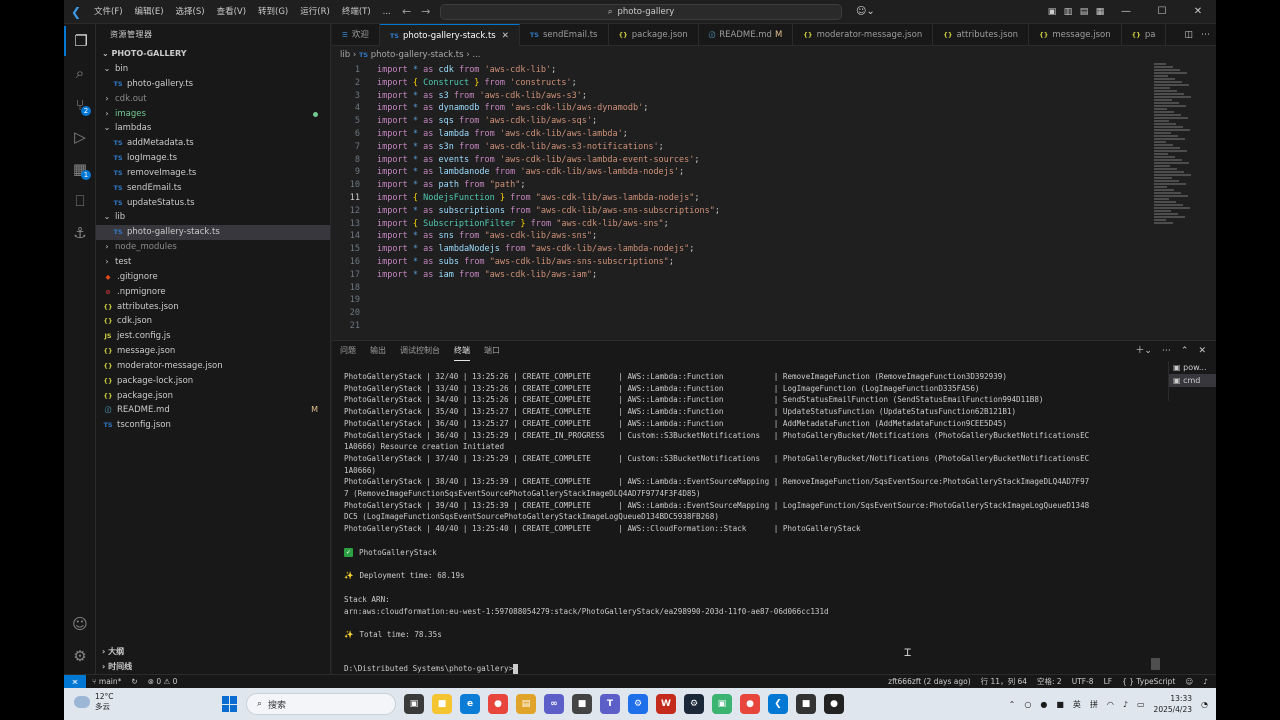 The image size is (1280, 720). I want to click on terminal-scrollbar, so click(1155, 664).